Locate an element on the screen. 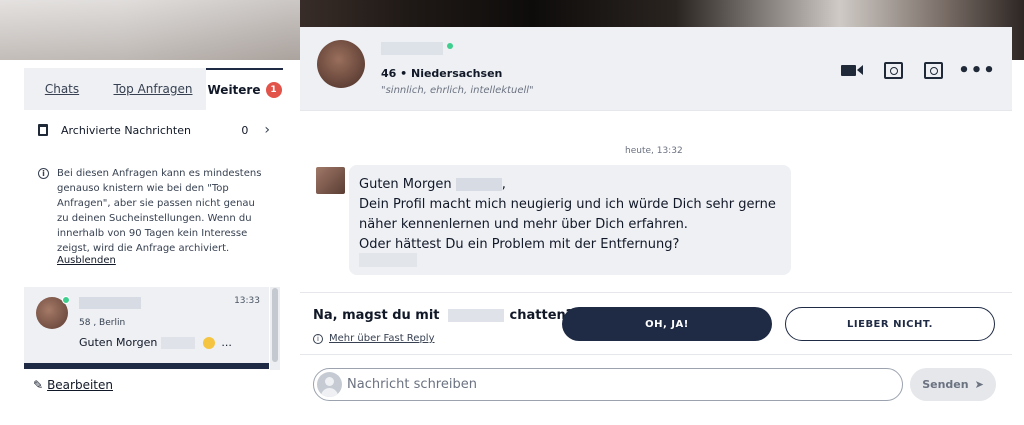  send-button: Senden ➤ is located at coordinates (953, 384).